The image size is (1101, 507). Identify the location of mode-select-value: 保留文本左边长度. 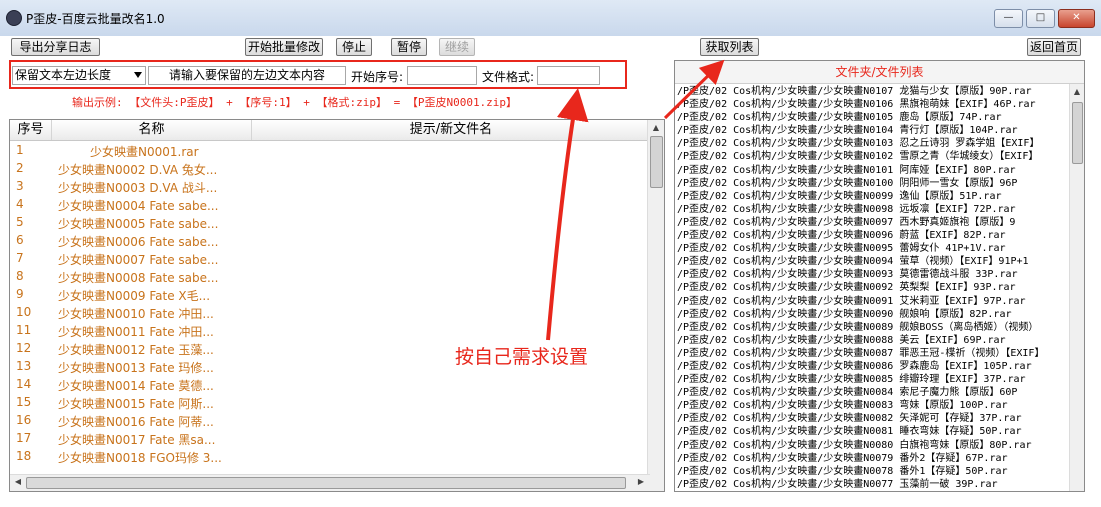
(63, 75).